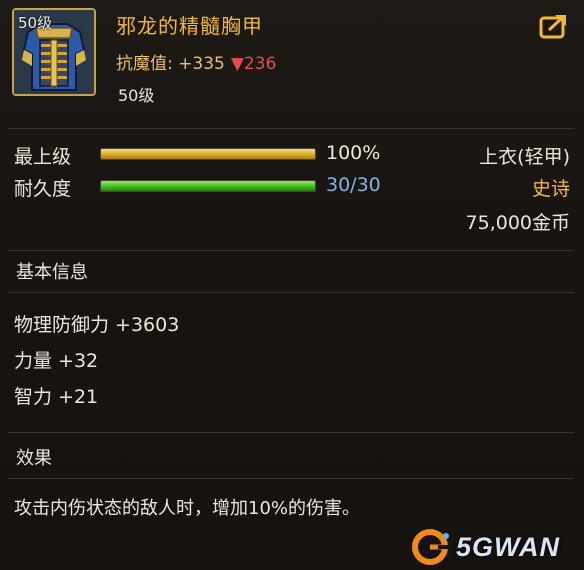 This screenshot has width=584, height=570. Describe the element at coordinates (43, 157) in the screenshot. I see `upgrade-label: 最上级` at that location.